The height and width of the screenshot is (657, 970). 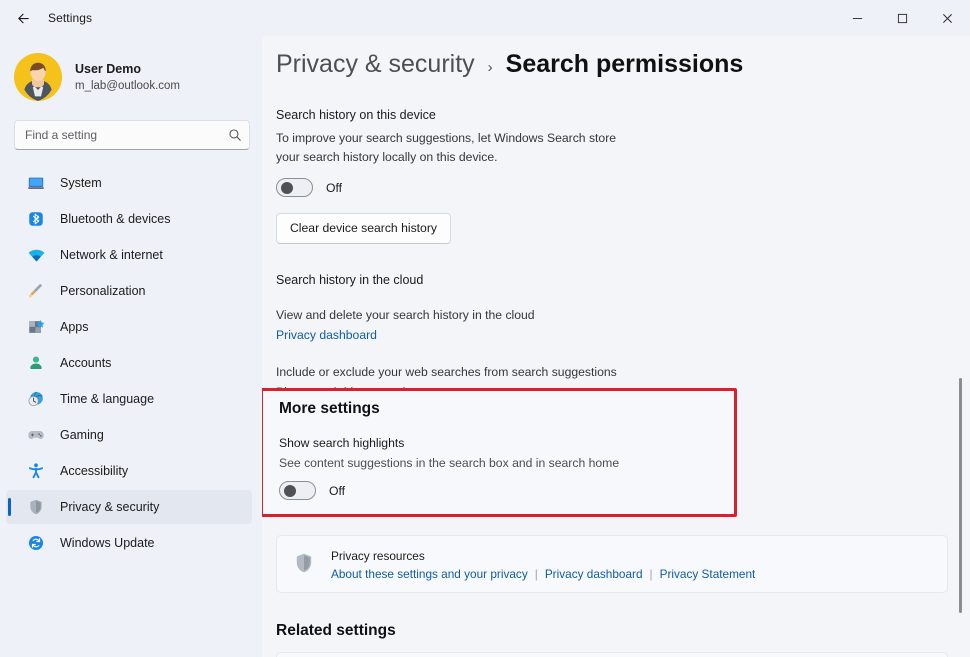 I want to click on device-history-toggle-row: Off, so click(x=616, y=187).